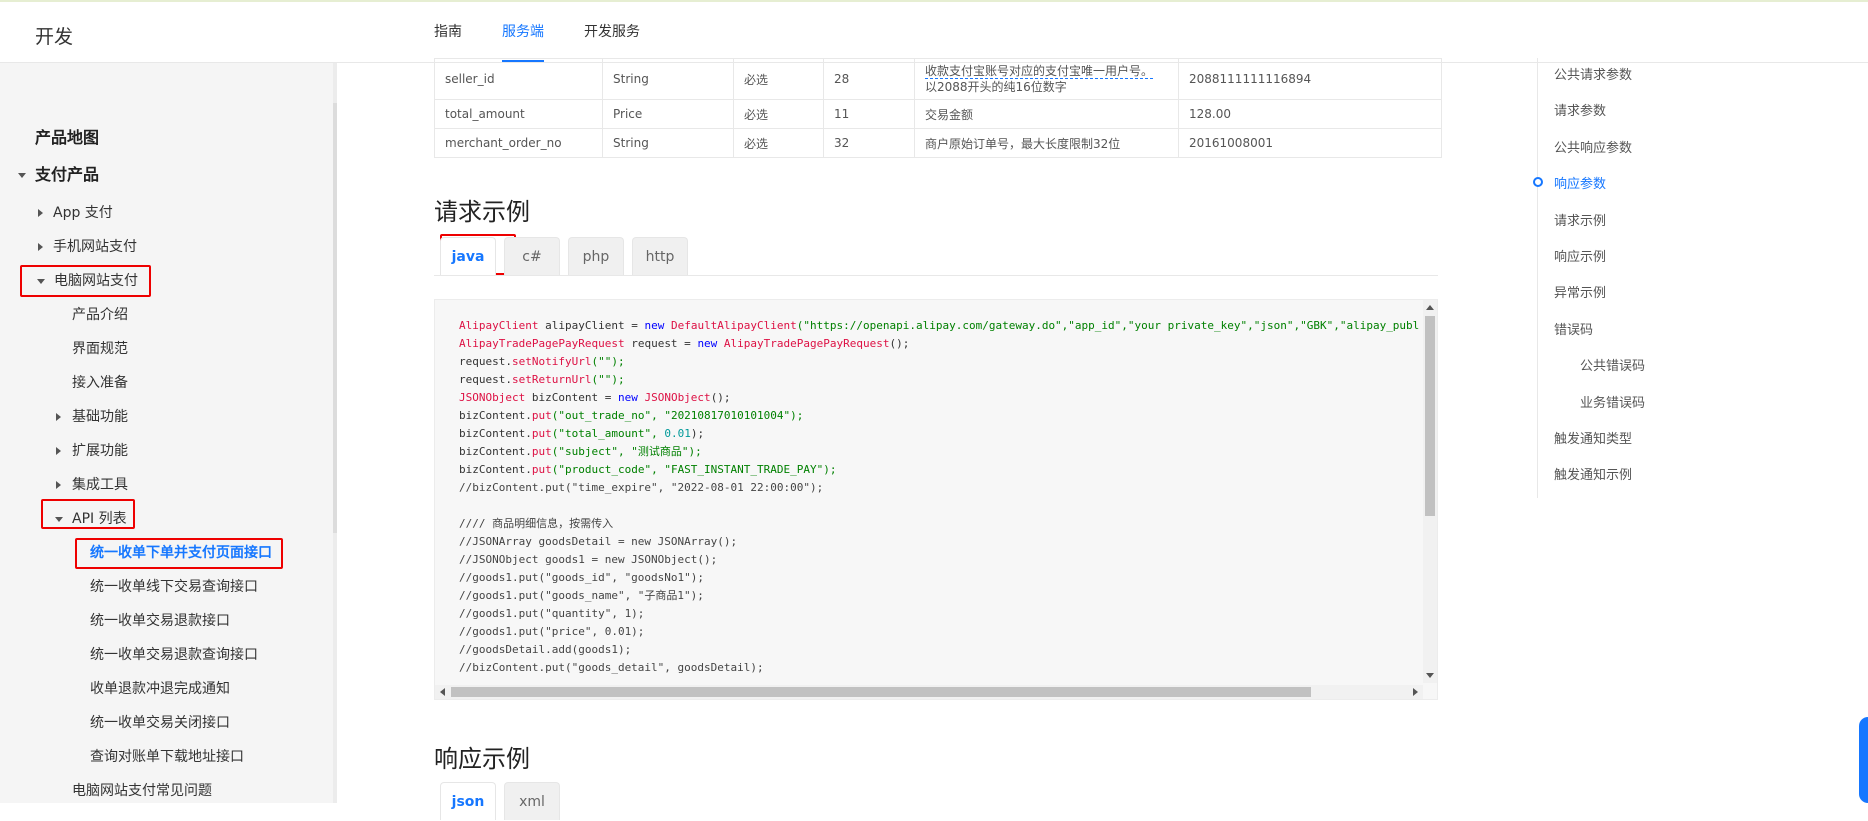 This screenshot has width=1868, height=821. What do you see at coordinates (934, 32) in the screenshot?
I see `top-header: 开发 指南 服务端 开发服务` at bounding box center [934, 32].